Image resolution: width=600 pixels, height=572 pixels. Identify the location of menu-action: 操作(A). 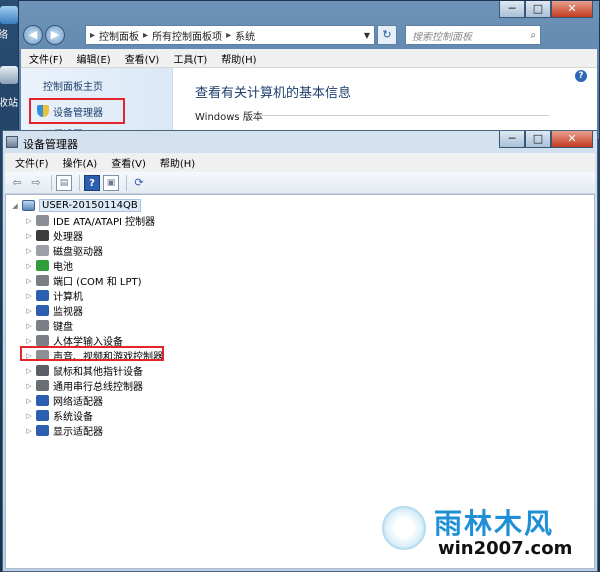
(80, 162).